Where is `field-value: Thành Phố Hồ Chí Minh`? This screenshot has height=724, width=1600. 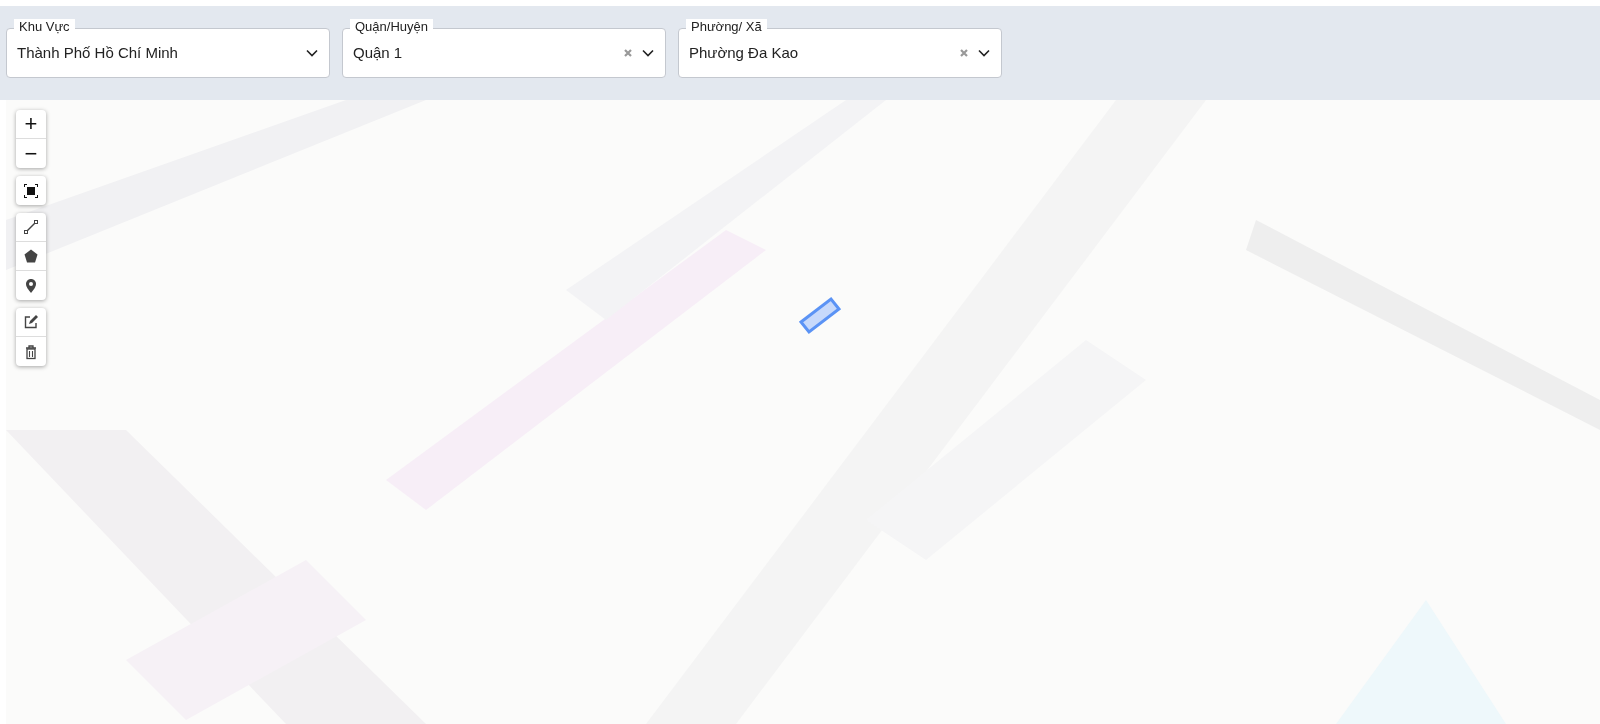 field-value: Thành Phố Hồ Chí Minh is located at coordinates (98, 52).